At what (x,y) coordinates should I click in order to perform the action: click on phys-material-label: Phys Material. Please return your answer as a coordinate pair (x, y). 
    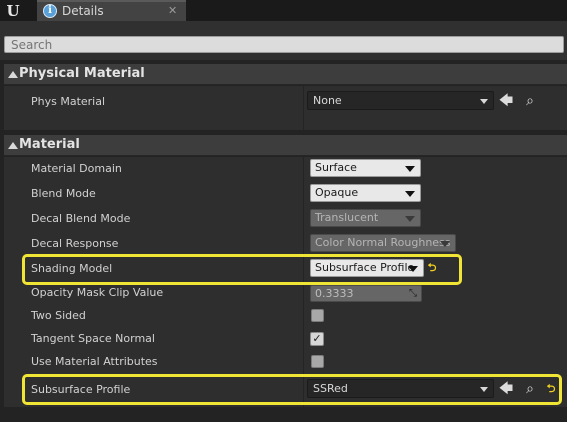
    Looking at the image, I should click on (68, 101).